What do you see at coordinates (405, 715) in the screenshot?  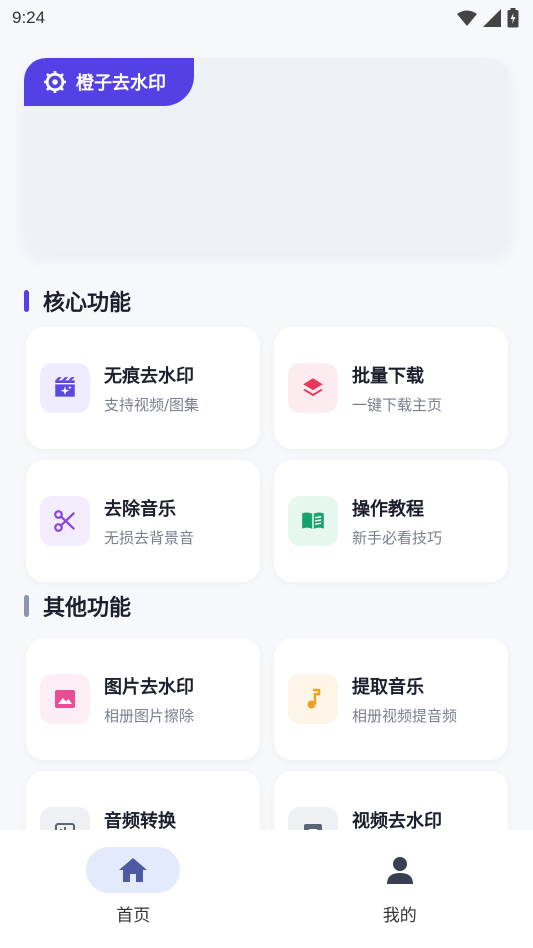 I see `card-subtitle: 相册视频提音频` at bounding box center [405, 715].